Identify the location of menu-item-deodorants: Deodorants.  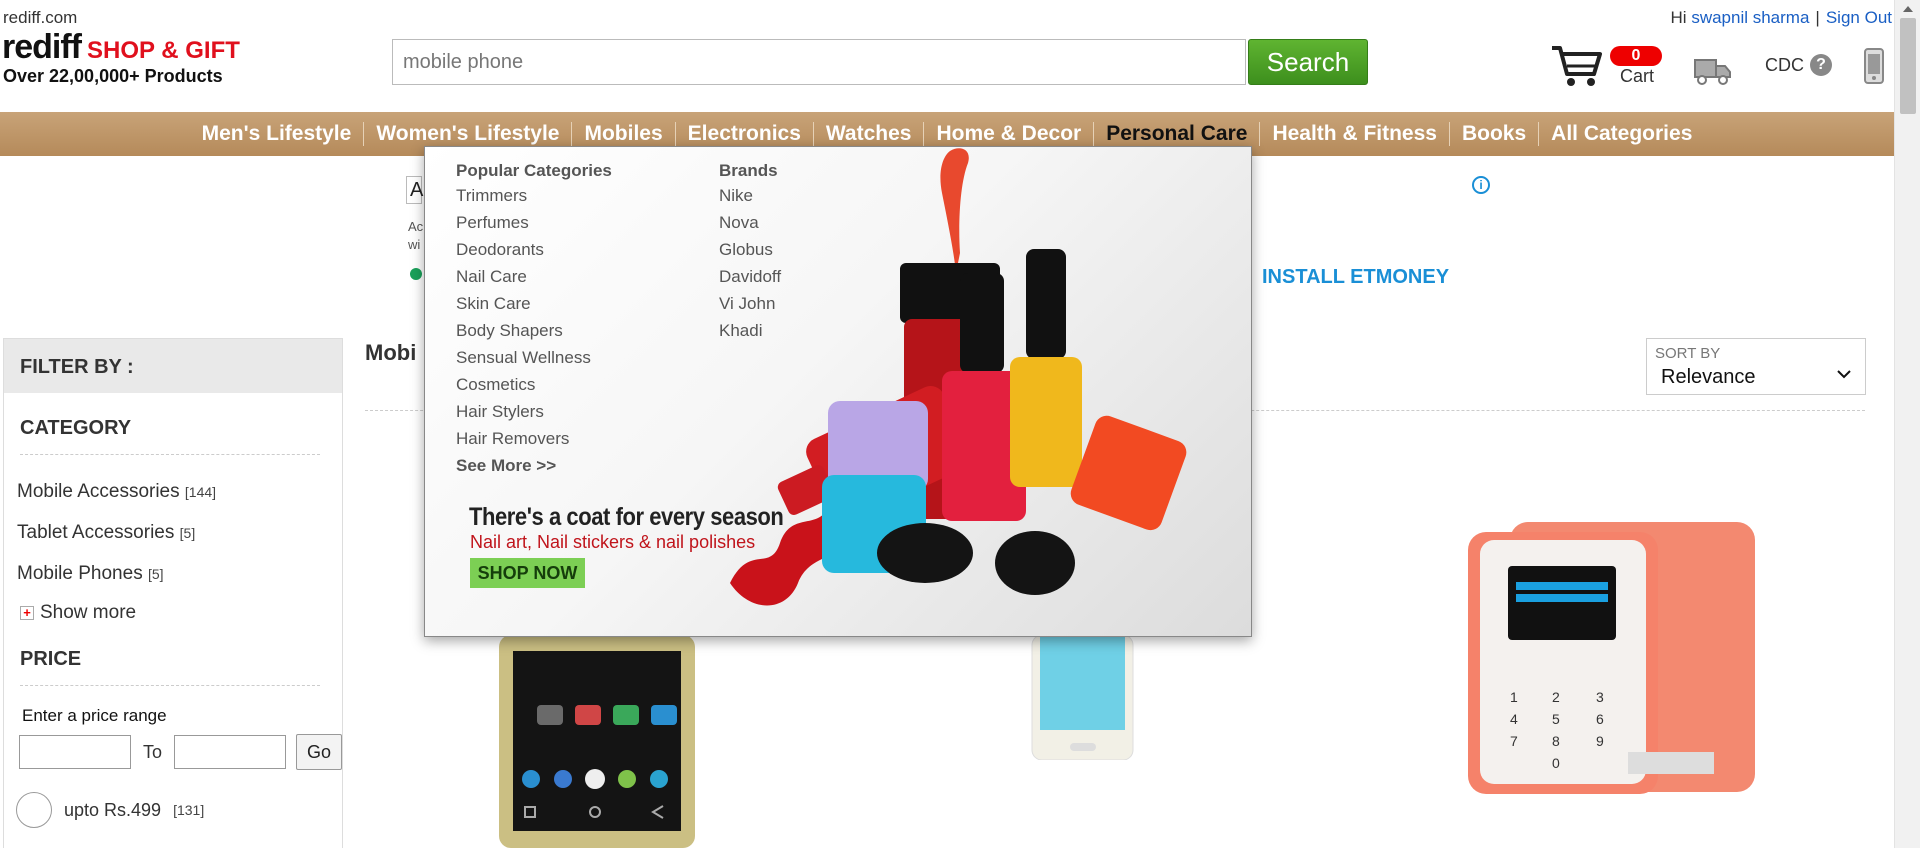
(534, 249).